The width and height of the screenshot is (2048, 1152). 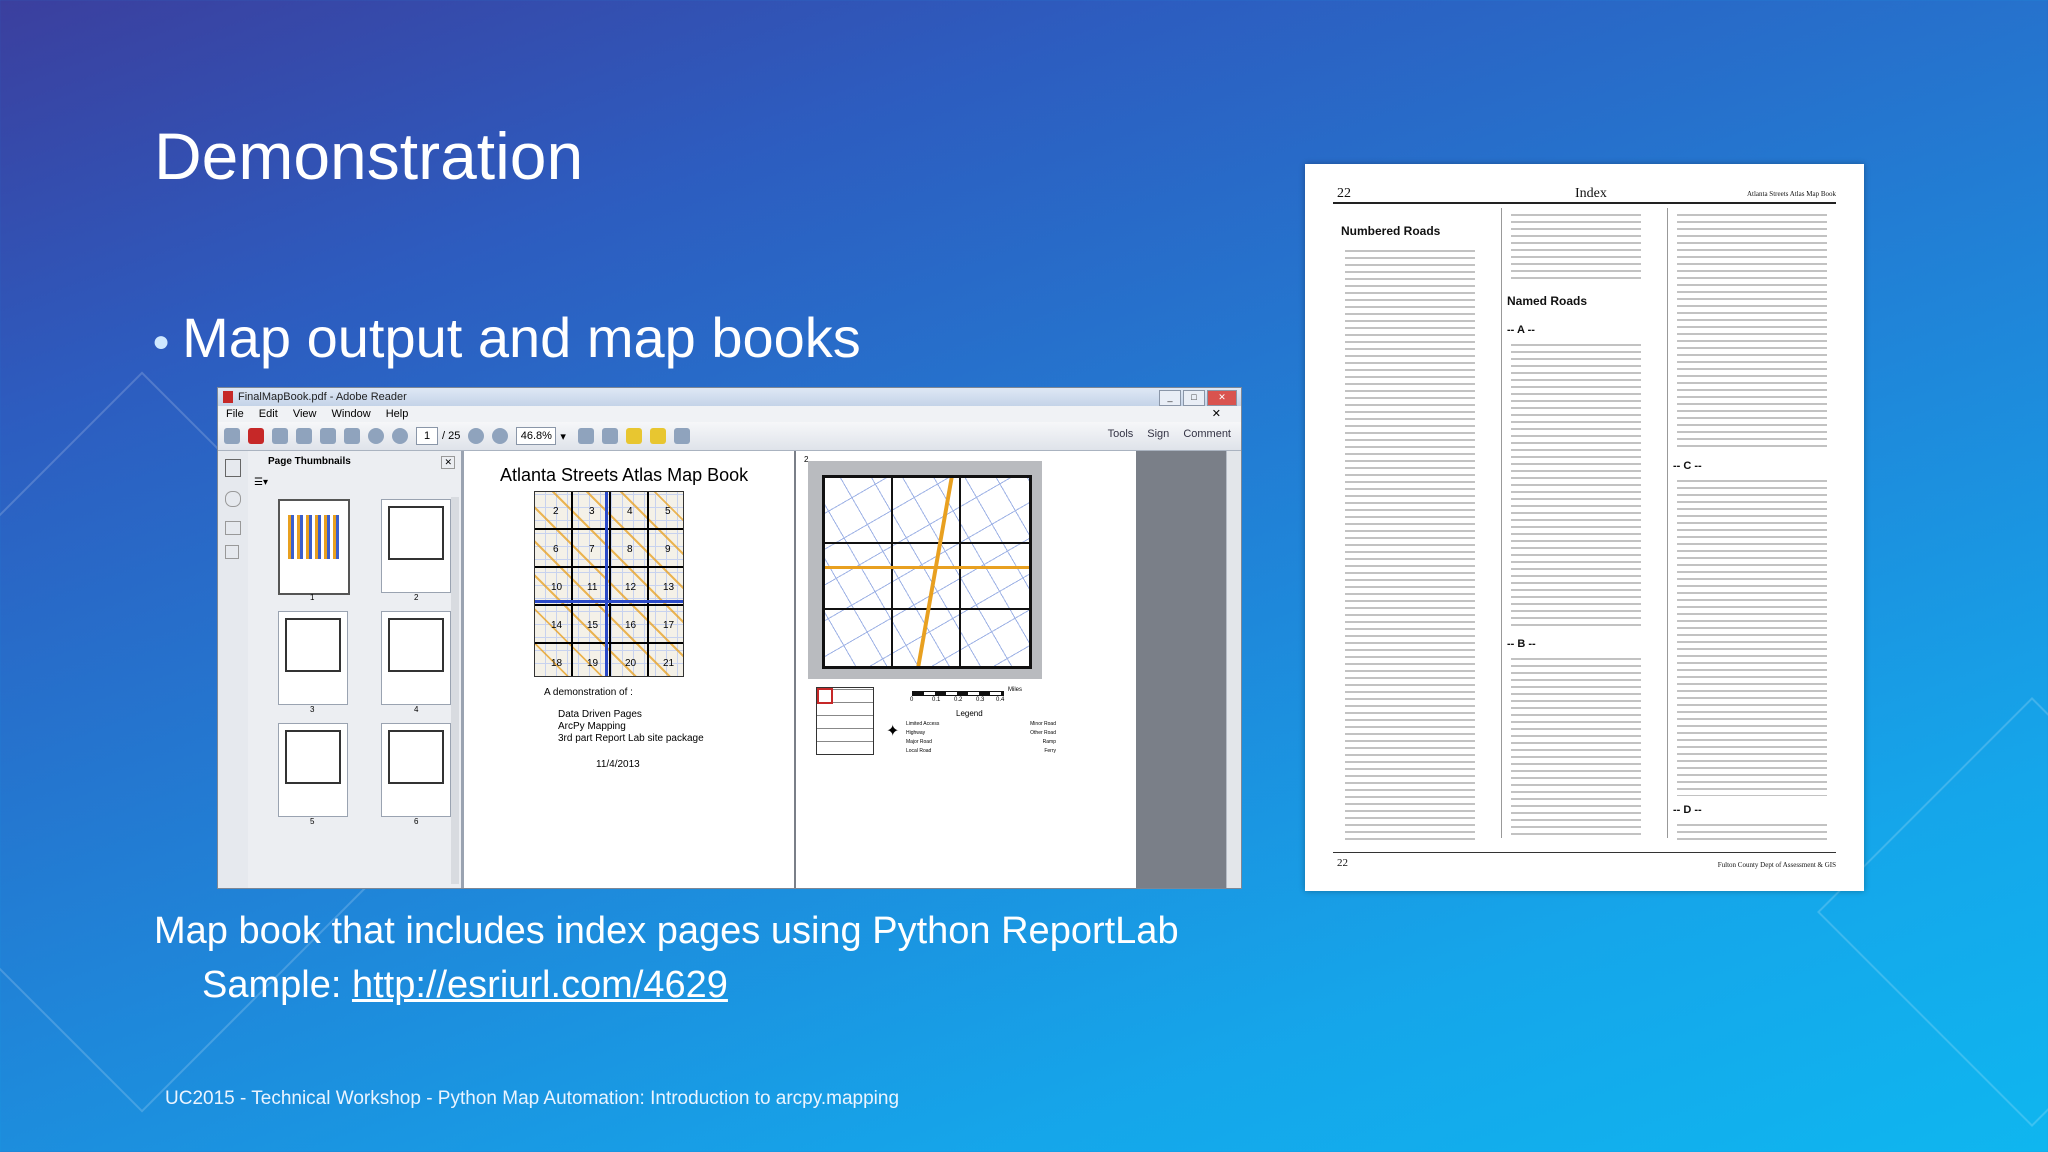 What do you see at coordinates (1222, 398) in the screenshot?
I see `close-icon: ✕` at bounding box center [1222, 398].